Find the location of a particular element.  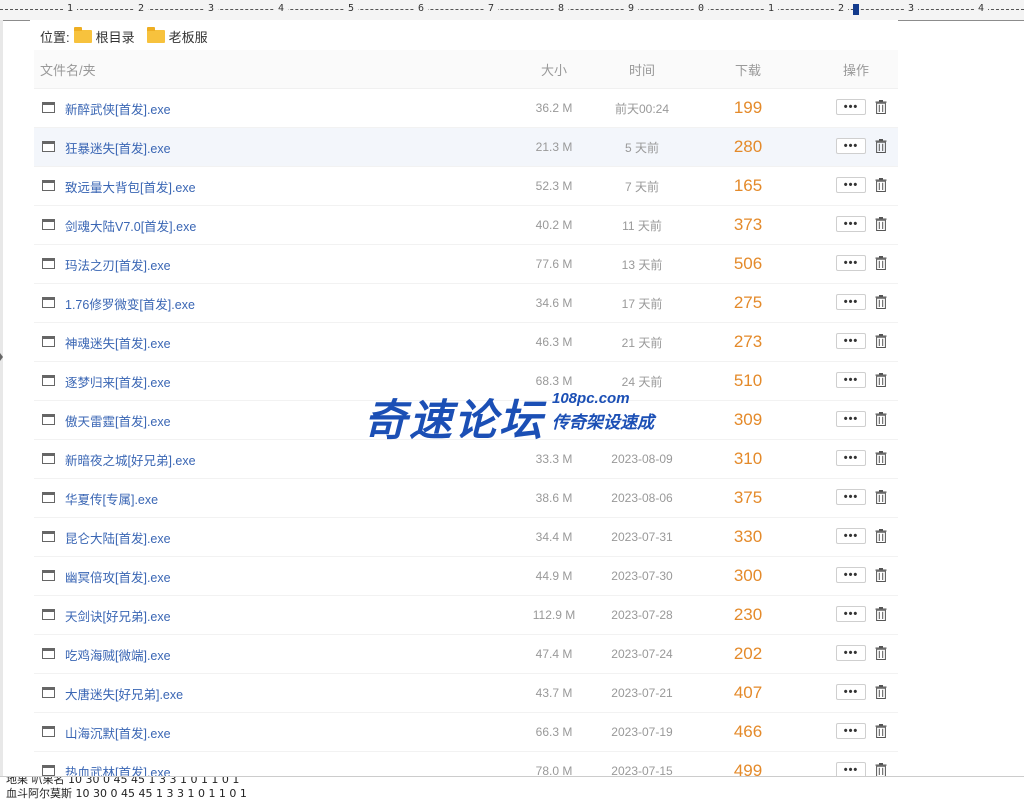

header-actions: 操作 is located at coordinates (855, 70).